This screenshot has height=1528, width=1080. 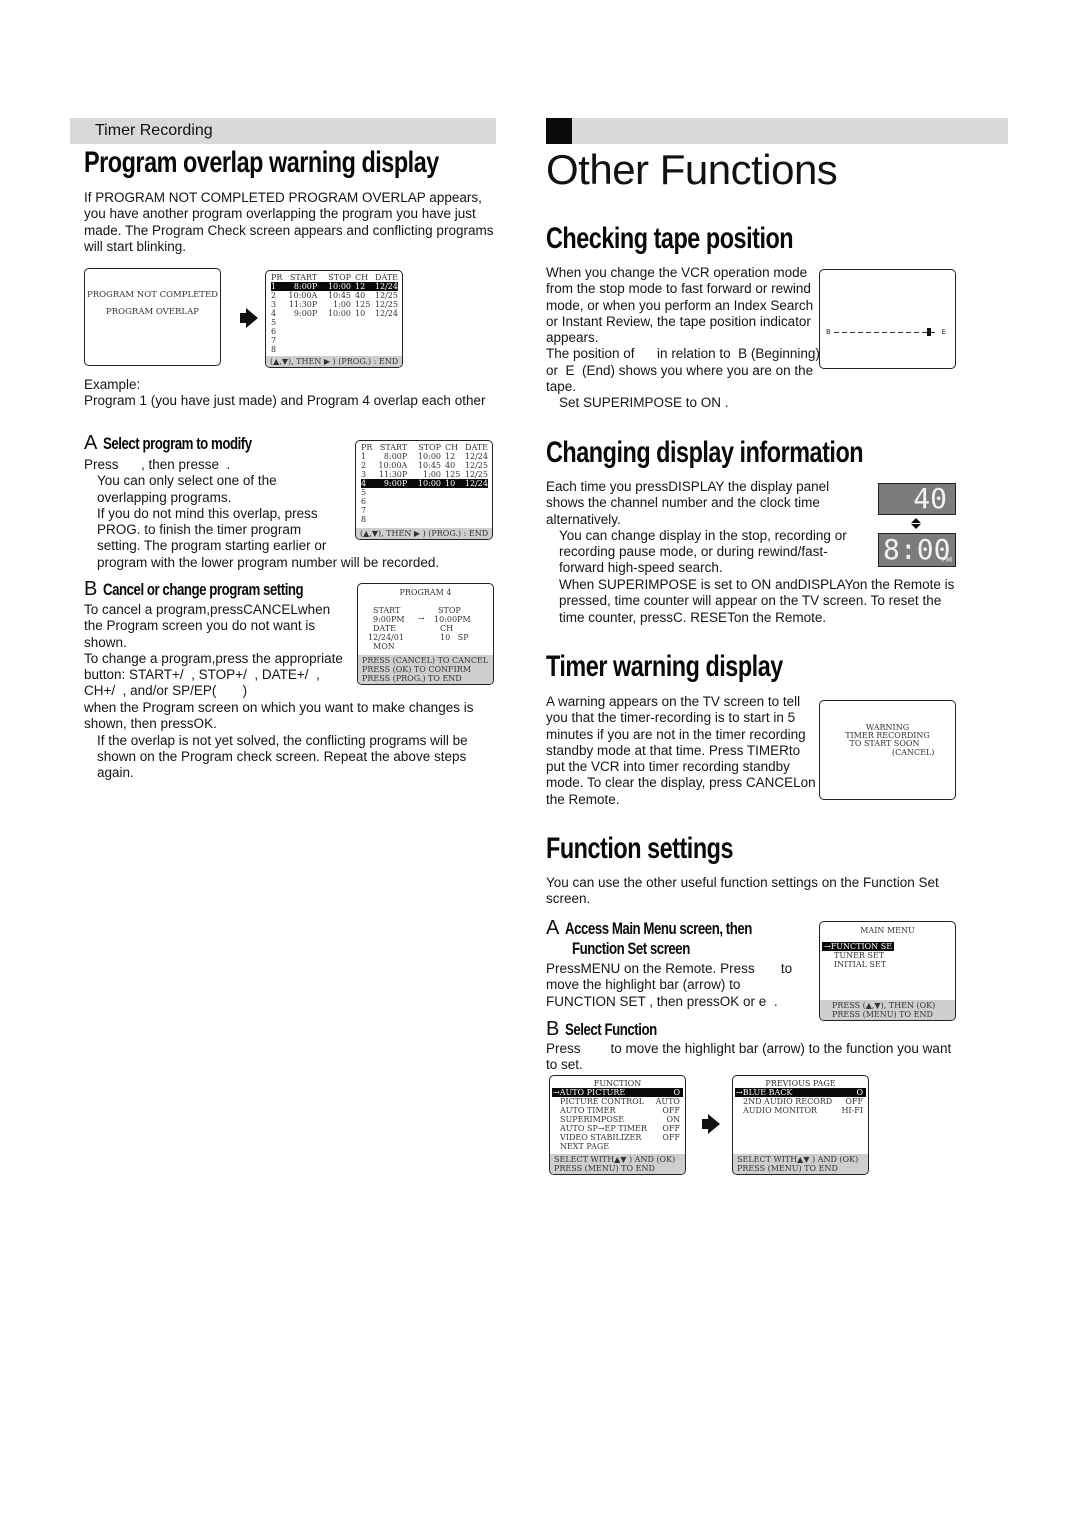 What do you see at coordinates (617, 1146) in the screenshot?
I see `function-item: NEXT PAGE` at bounding box center [617, 1146].